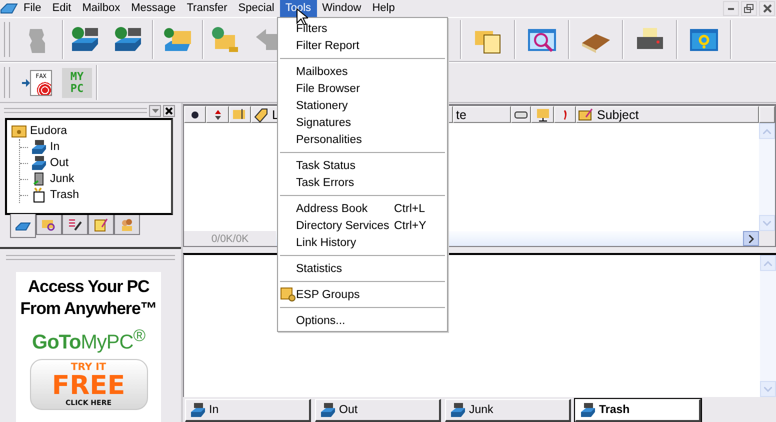  I want to click on mailbox-tab: Out, so click(378, 410).